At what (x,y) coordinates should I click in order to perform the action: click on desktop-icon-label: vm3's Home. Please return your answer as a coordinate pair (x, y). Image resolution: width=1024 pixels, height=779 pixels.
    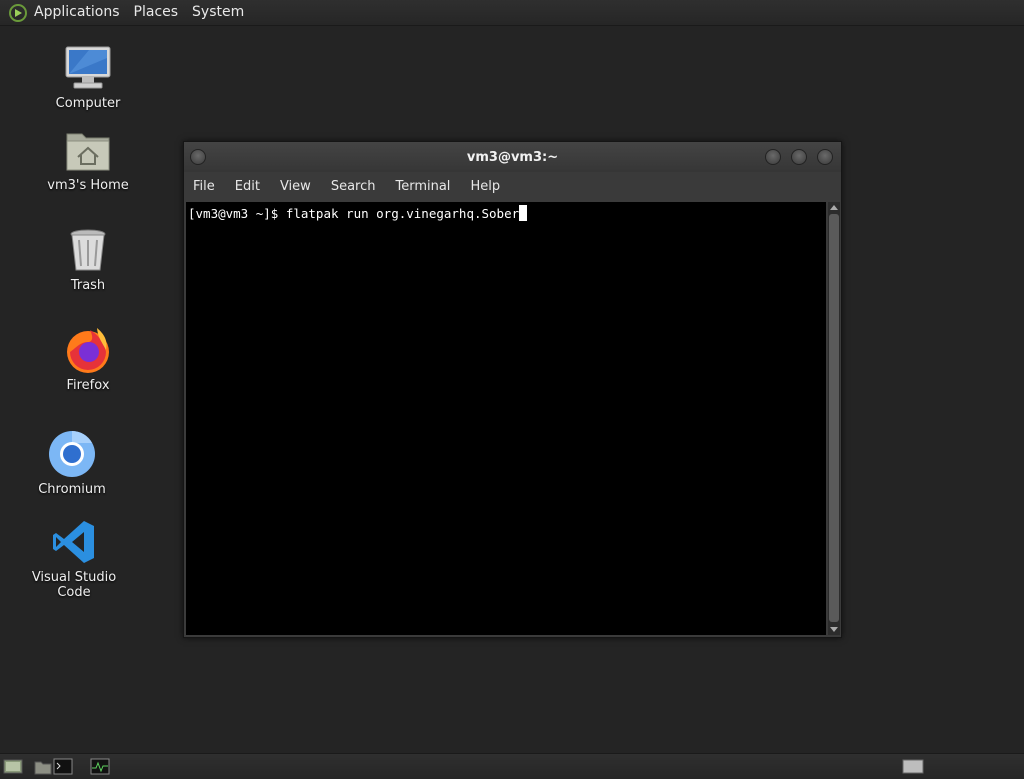
    Looking at the image, I should click on (88, 185).